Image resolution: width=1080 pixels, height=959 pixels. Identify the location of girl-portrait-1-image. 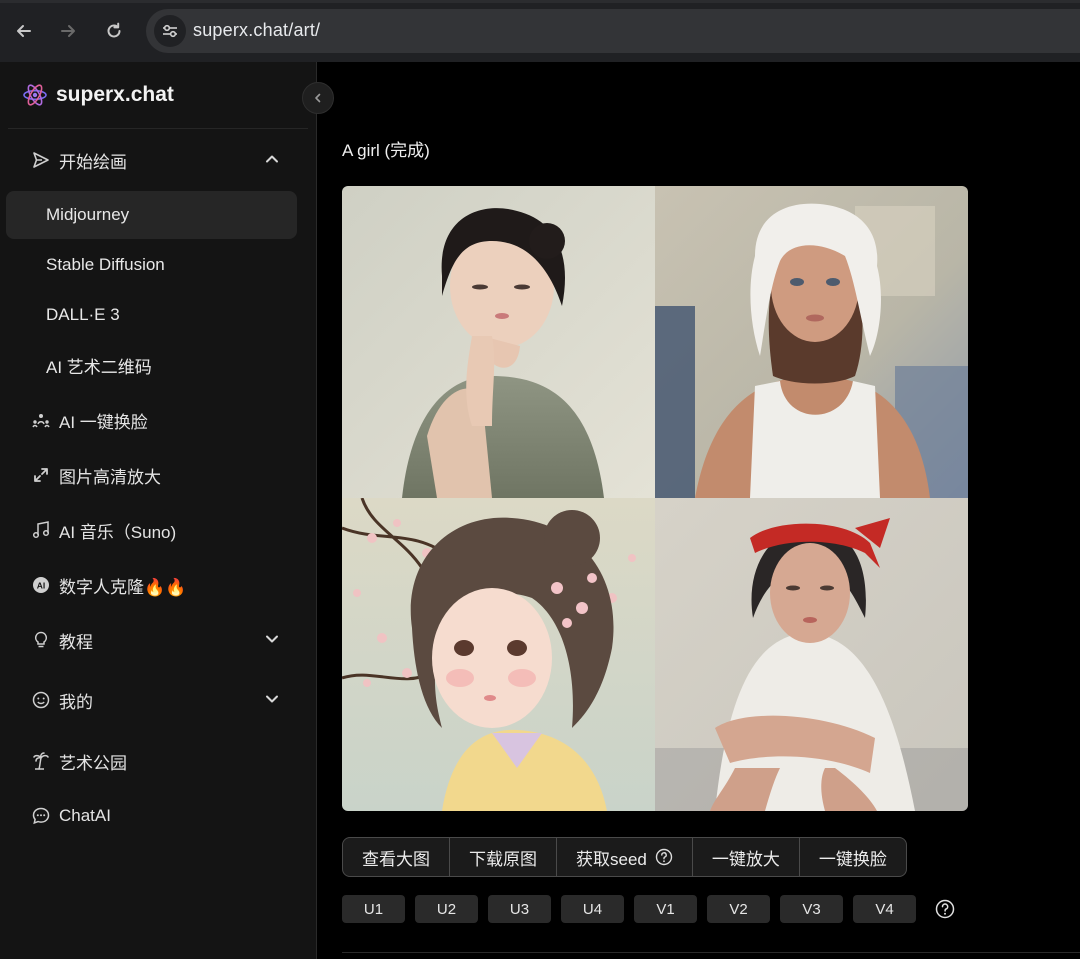
(498, 342).